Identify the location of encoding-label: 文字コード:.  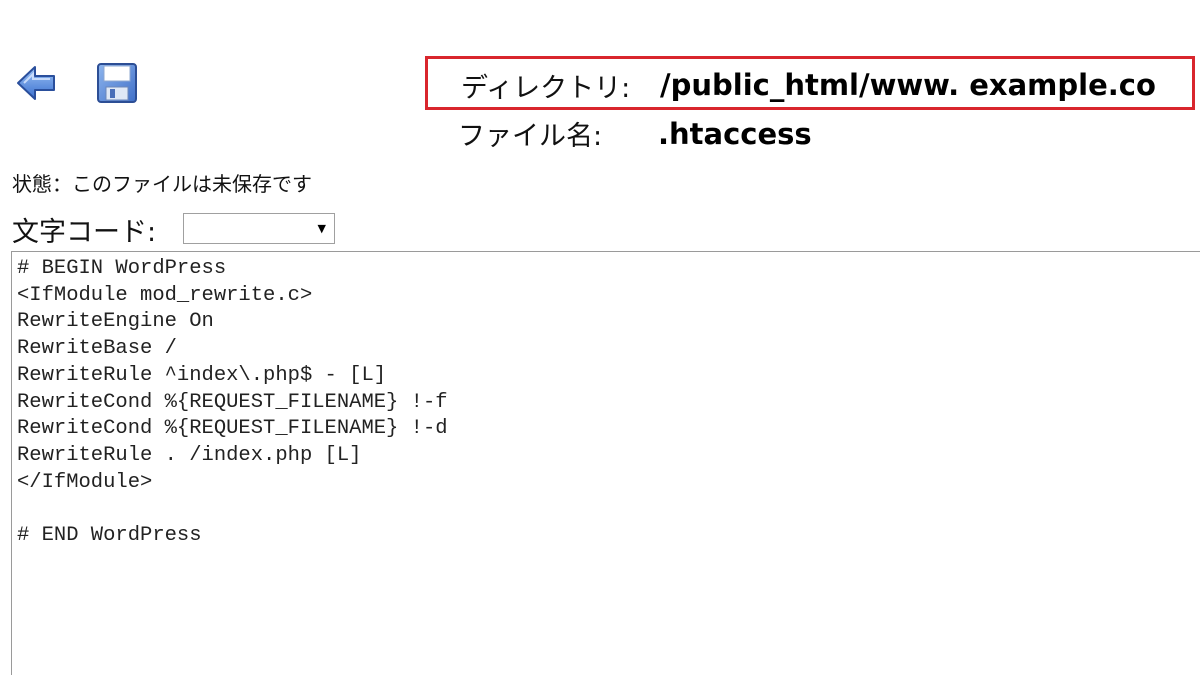
(84, 232).